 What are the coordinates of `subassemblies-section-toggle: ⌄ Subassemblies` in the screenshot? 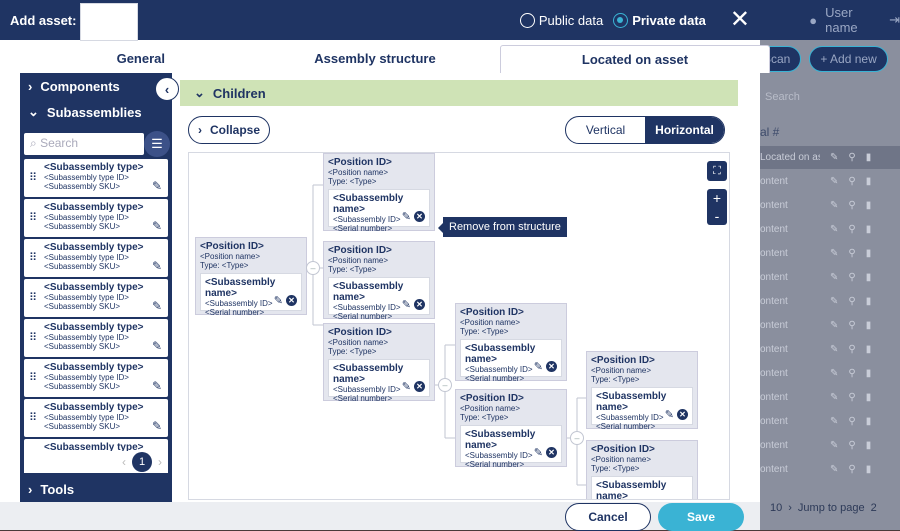 It's located at (96, 112).